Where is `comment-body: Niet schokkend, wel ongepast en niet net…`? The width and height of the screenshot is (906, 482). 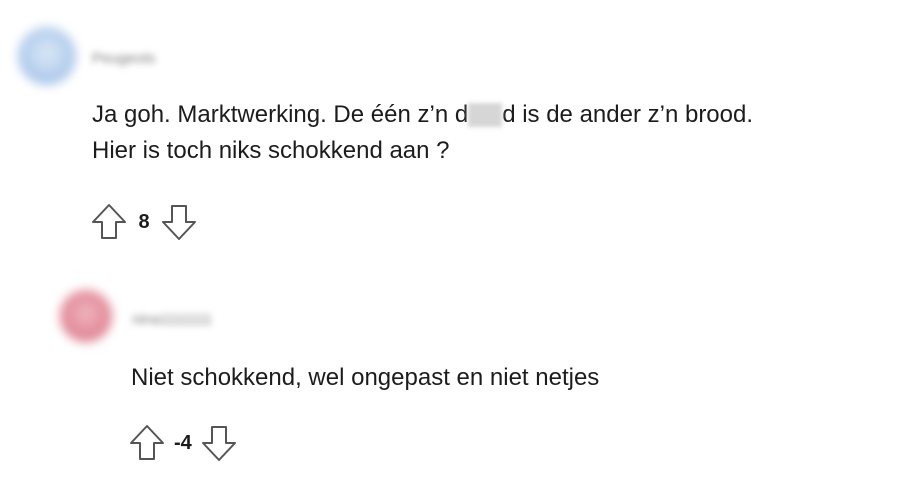 comment-body: Niet schokkend, wel ongepast en niet net… is located at coordinates (365, 377).